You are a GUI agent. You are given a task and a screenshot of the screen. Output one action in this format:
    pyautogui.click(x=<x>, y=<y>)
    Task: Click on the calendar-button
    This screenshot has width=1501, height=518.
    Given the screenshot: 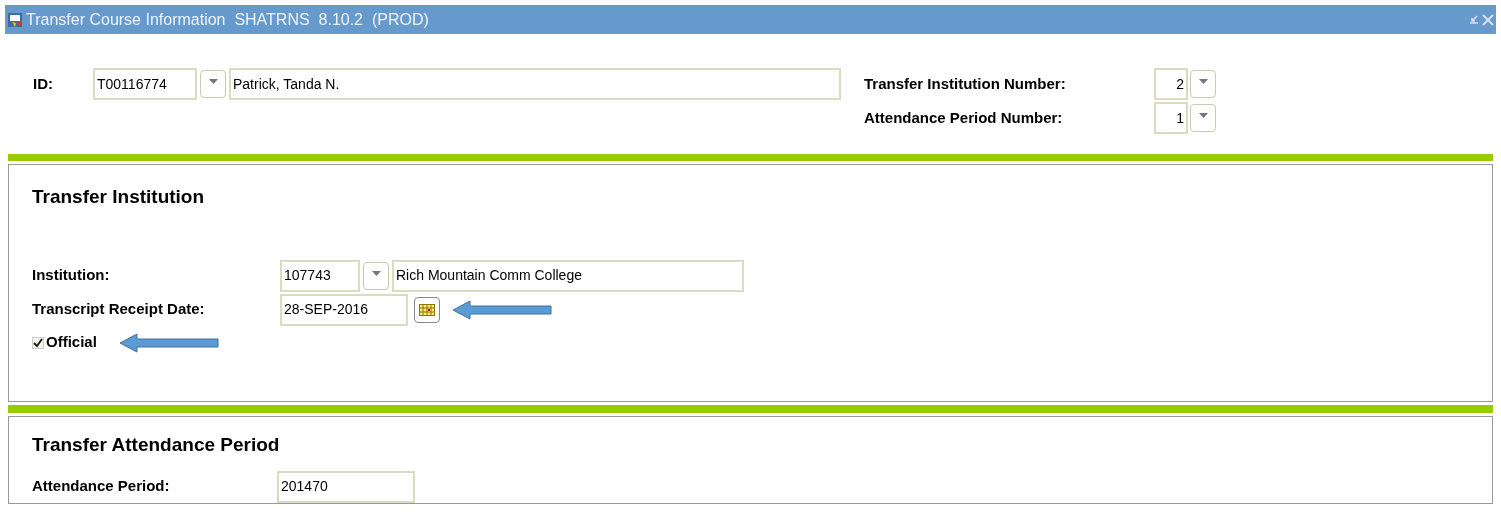 What is the action you would take?
    pyautogui.click(x=427, y=309)
    